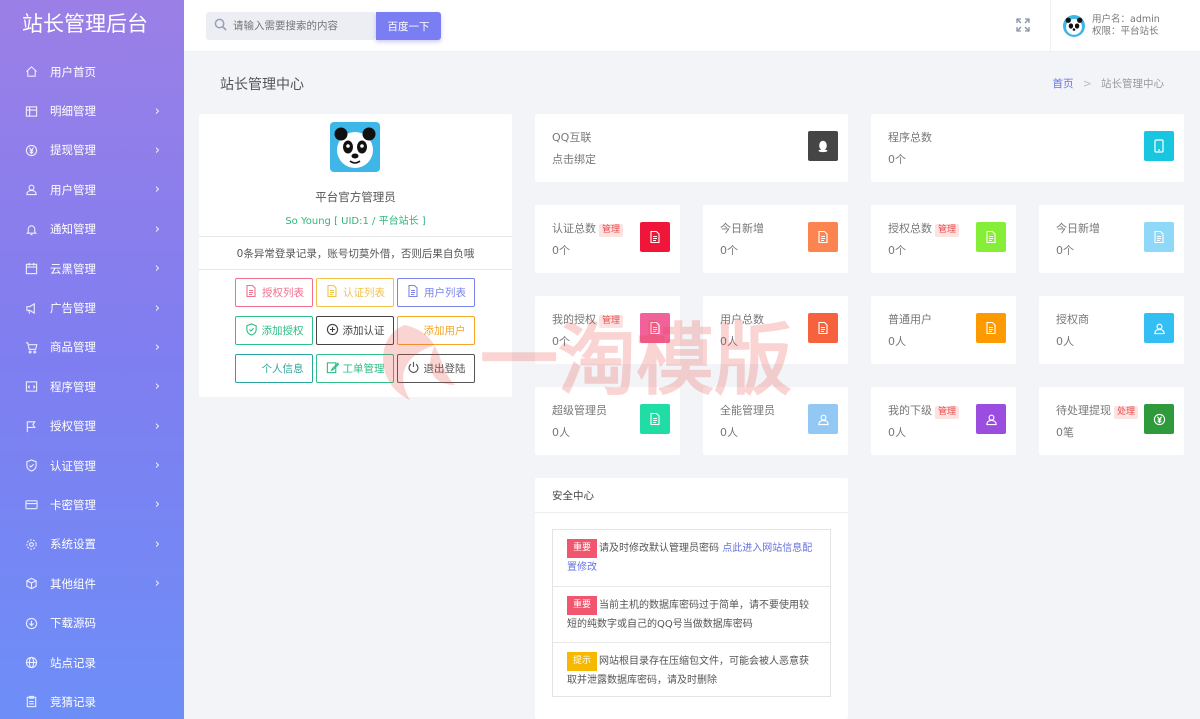 The height and width of the screenshot is (719, 1200). I want to click on sidebar-item-11: 卡密管理 ›, so click(92, 504).